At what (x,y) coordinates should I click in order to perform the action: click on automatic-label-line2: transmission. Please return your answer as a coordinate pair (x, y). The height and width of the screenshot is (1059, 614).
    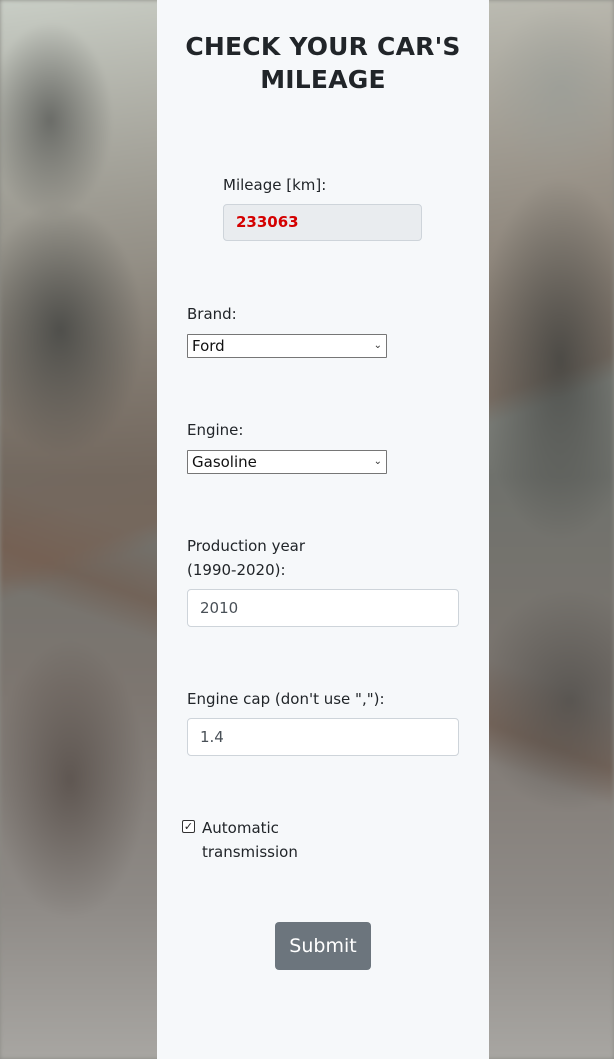
    Looking at the image, I should click on (250, 852).